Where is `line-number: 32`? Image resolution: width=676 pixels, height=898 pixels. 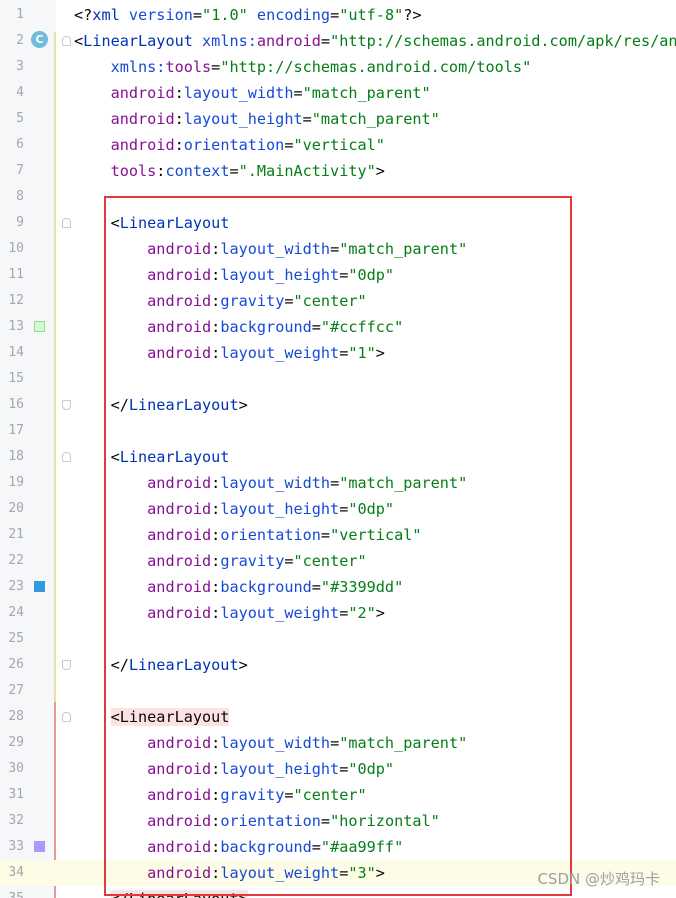
line-number: 32 is located at coordinates (16, 820).